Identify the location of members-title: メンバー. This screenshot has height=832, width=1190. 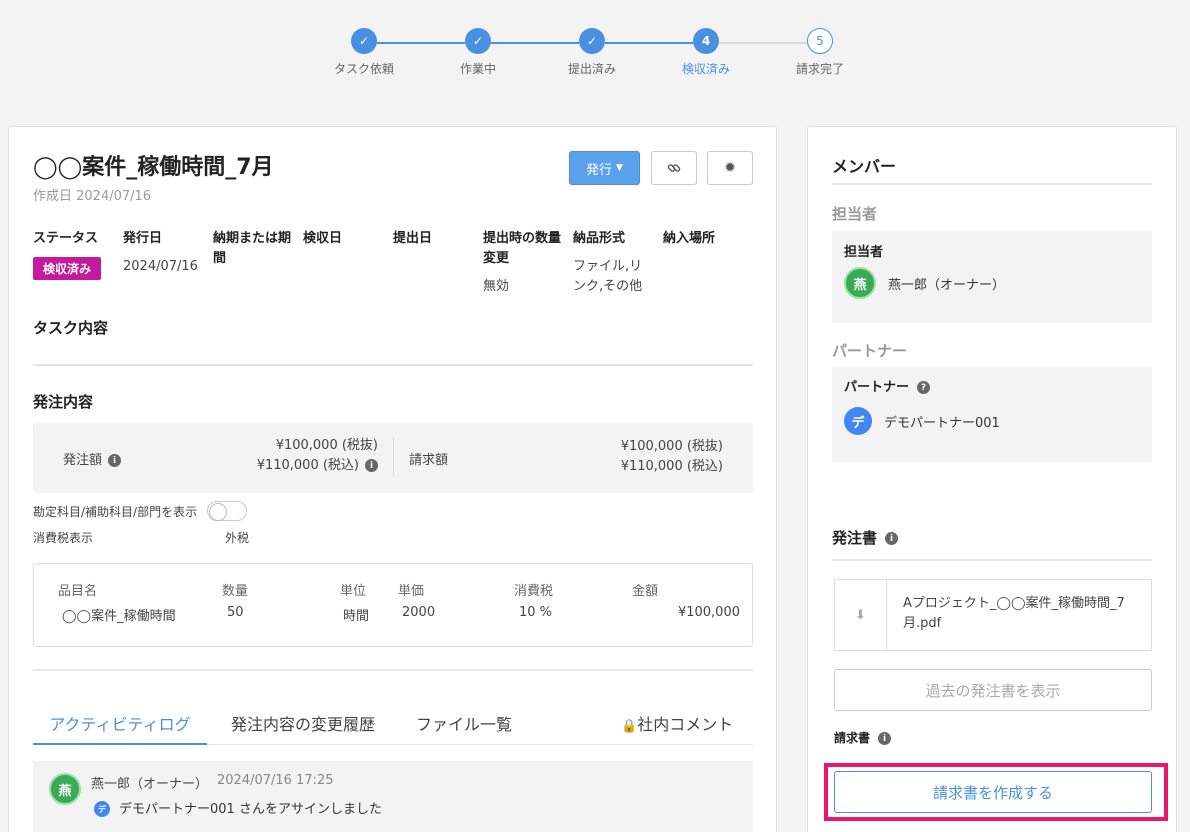
(864, 166).